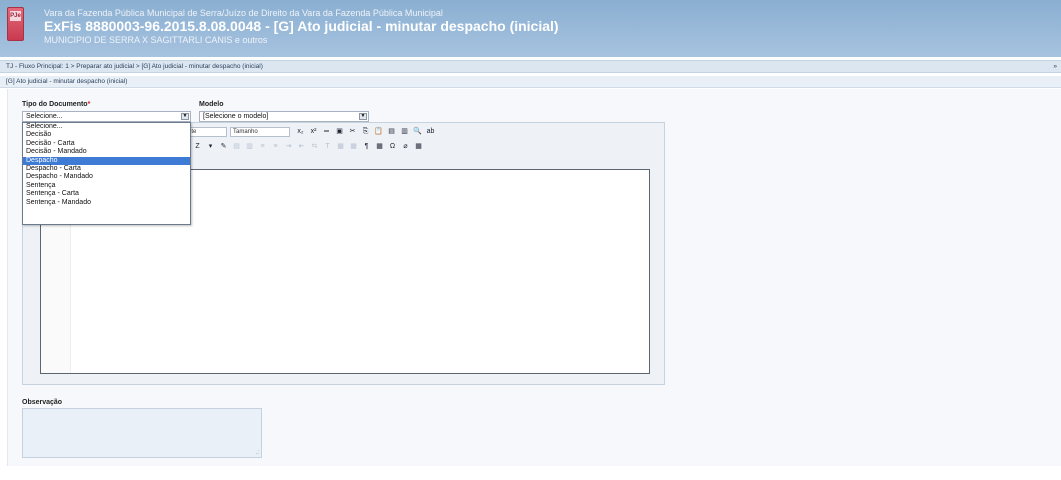  I want to click on copy-icon: ⎘, so click(365, 131).